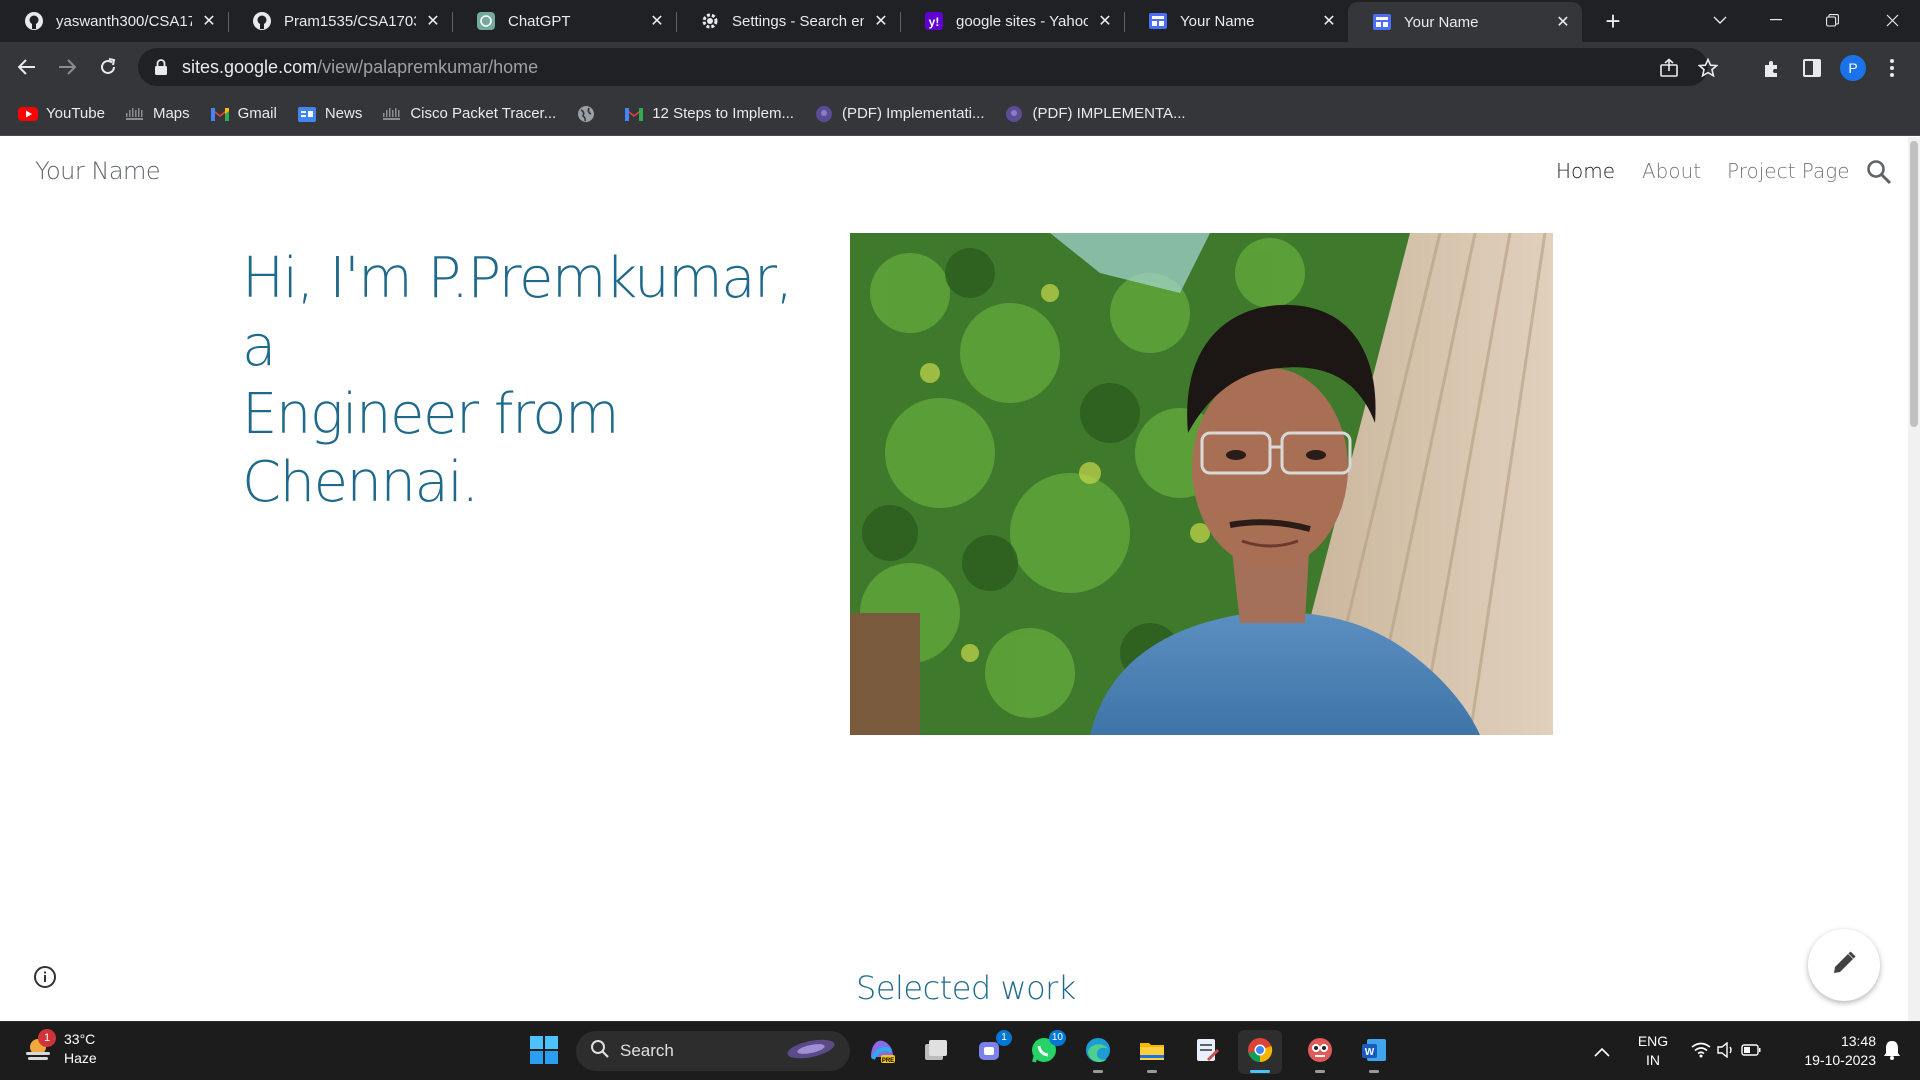 The height and width of the screenshot is (1080, 1920). Describe the element at coordinates (108, 67) in the screenshot. I see `reload-button` at that location.